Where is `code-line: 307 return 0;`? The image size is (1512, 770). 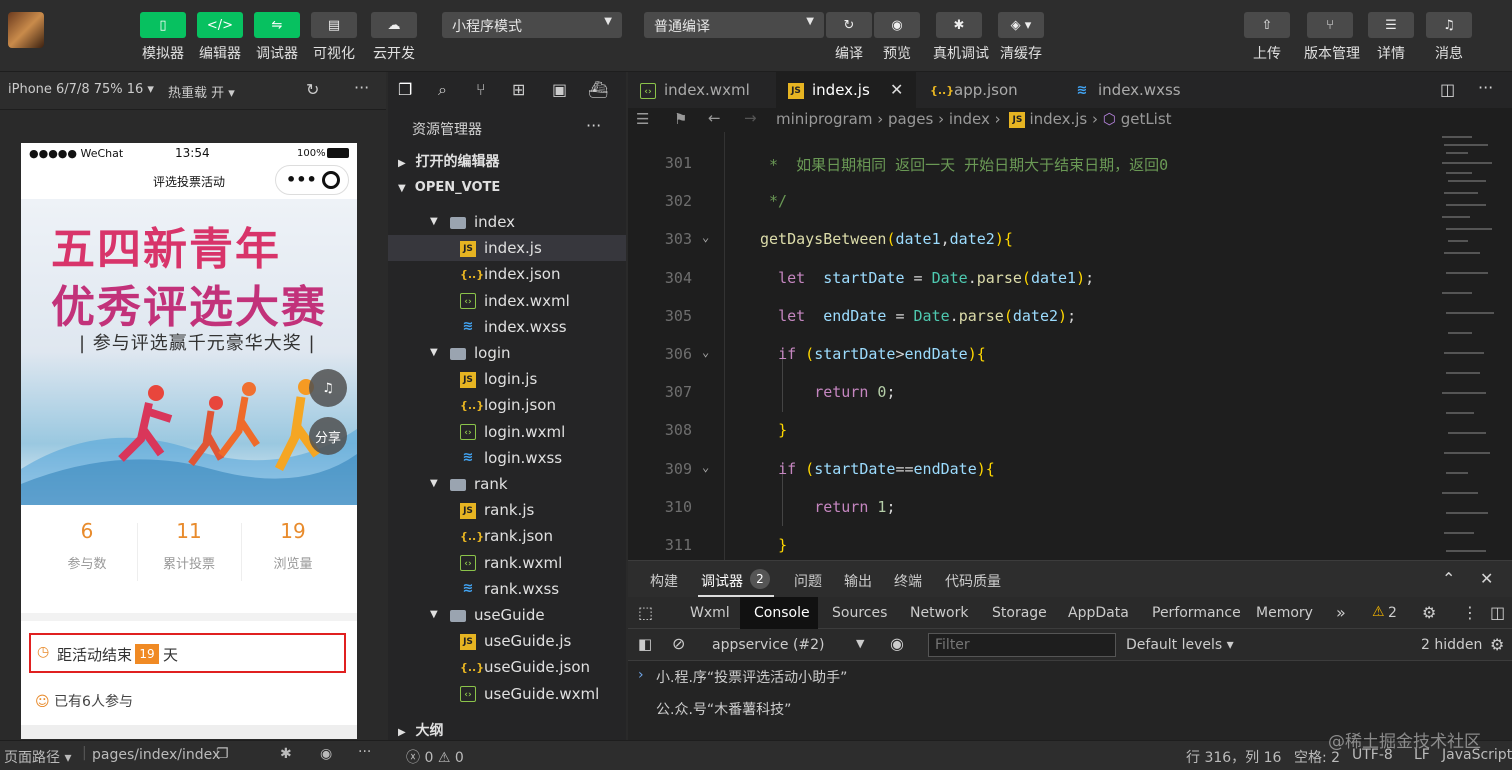 code-line: 307 return 0; is located at coordinates (1032, 402).